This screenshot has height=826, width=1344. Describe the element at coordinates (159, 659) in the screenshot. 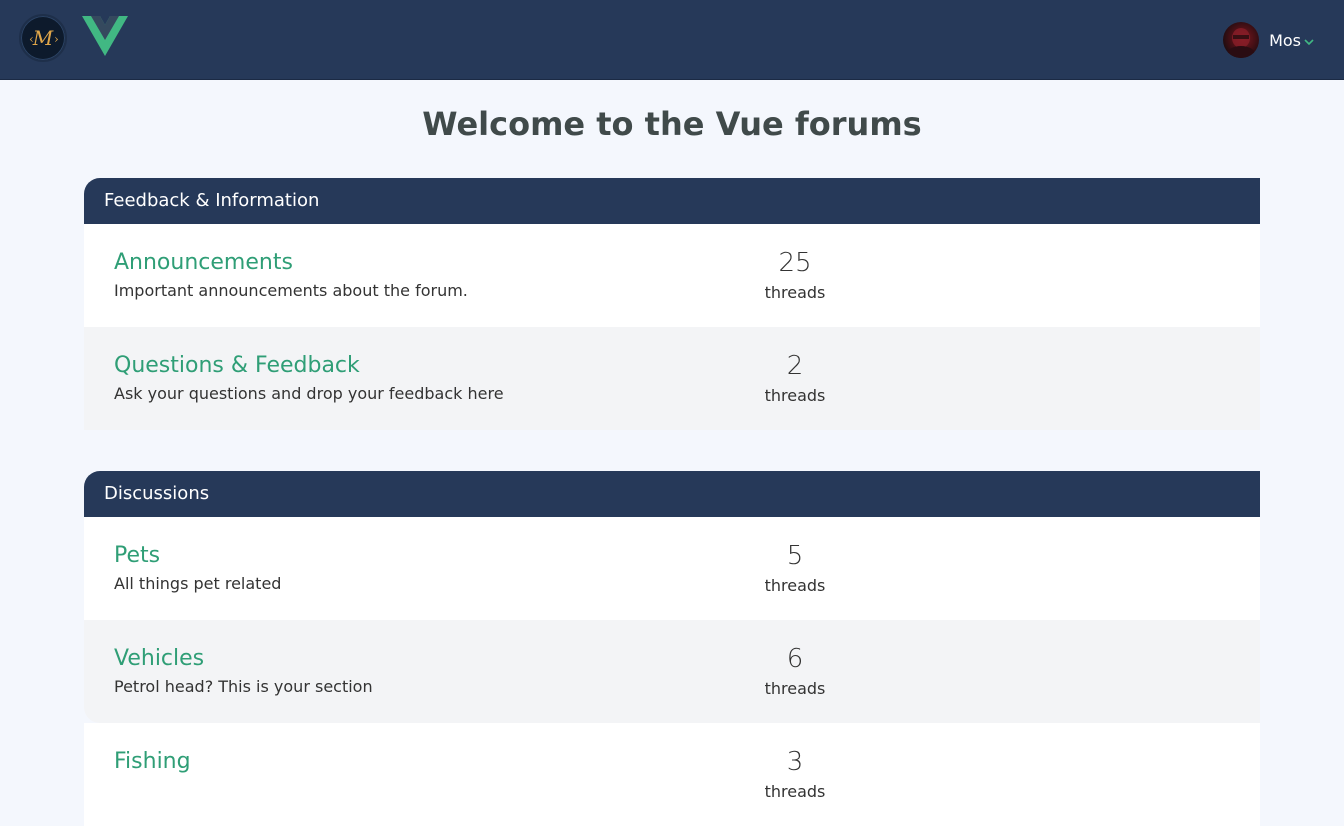

I see `forum-link-vehicles: Vehicles` at that location.